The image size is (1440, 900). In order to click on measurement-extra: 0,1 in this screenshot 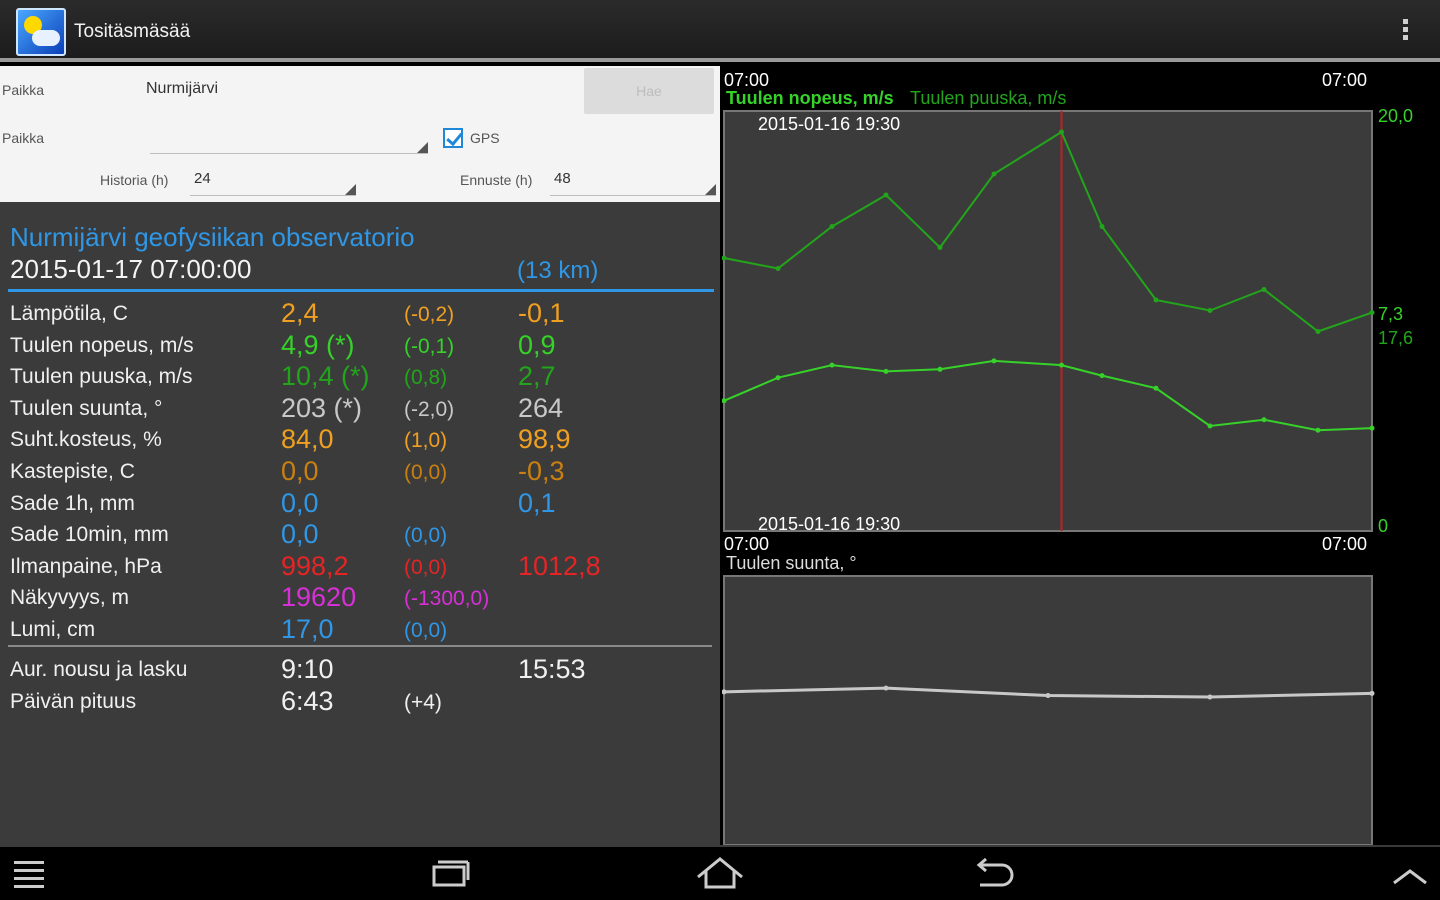, I will do `click(537, 502)`.